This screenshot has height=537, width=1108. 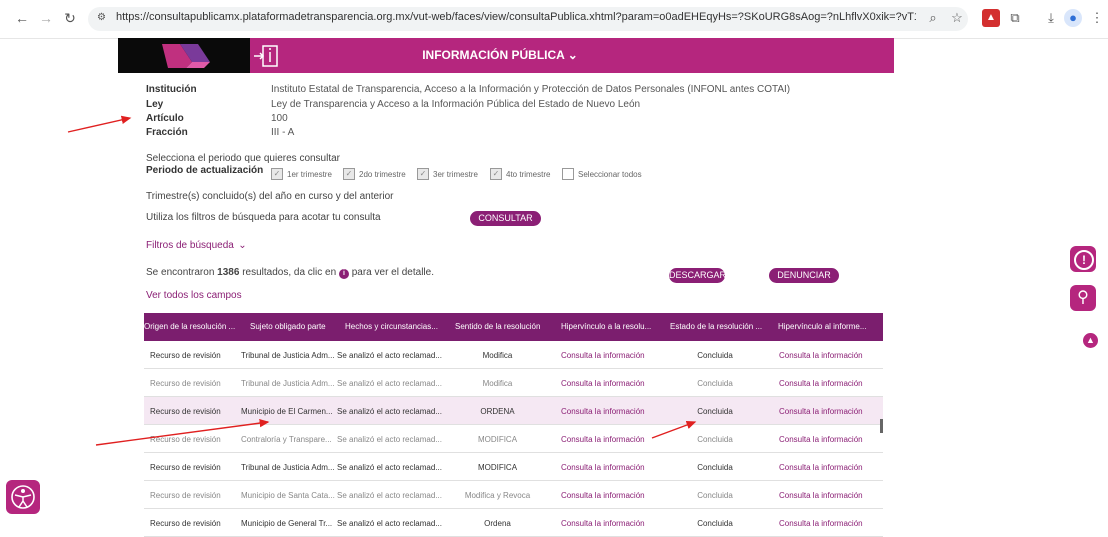 I want to click on alert-icon: !, so click(x=1084, y=260).